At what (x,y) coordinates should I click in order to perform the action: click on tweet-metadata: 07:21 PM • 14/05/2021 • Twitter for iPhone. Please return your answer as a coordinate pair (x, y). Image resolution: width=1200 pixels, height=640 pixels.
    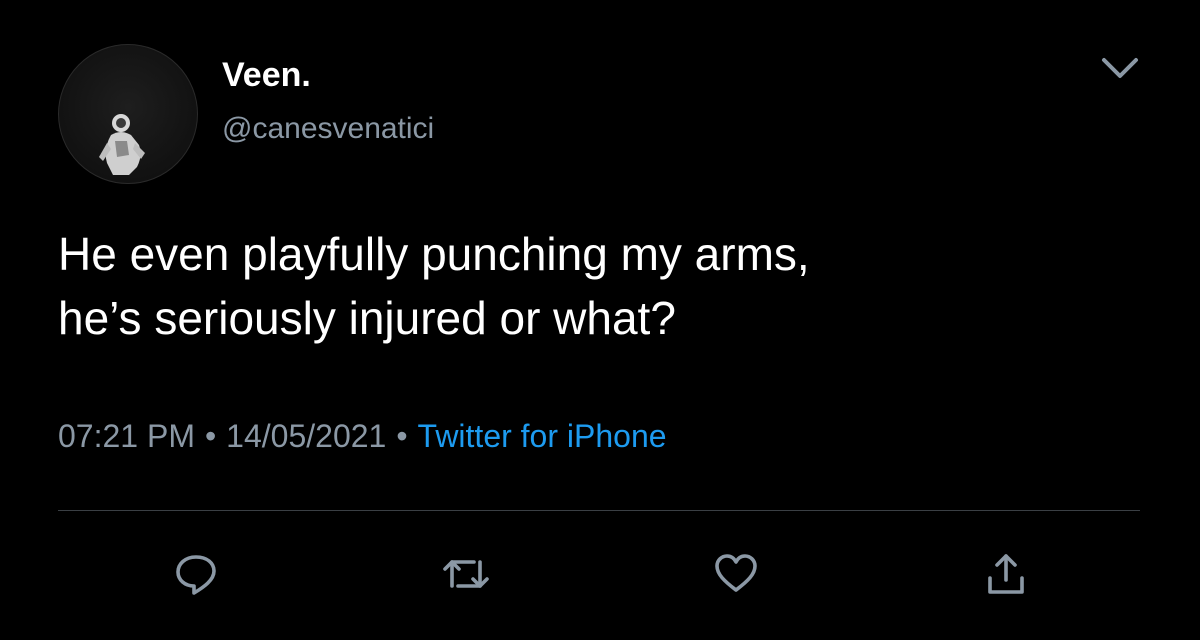
    Looking at the image, I should click on (362, 436).